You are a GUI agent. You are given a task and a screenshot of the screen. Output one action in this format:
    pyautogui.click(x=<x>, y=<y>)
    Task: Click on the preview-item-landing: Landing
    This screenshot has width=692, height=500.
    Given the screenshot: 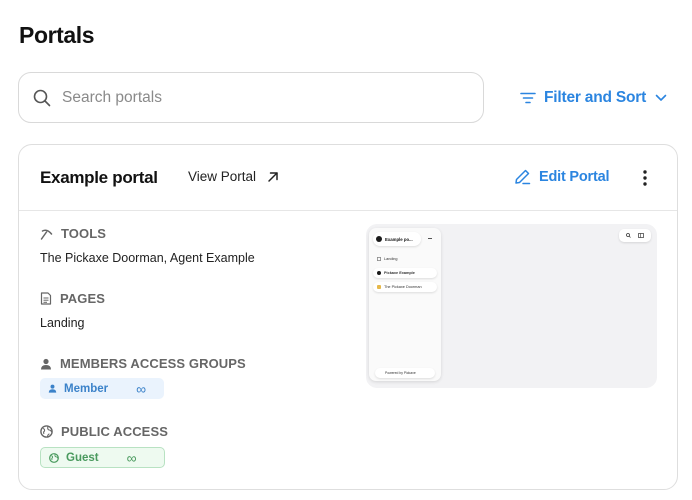 What is the action you would take?
    pyautogui.click(x=405, y=259)
    